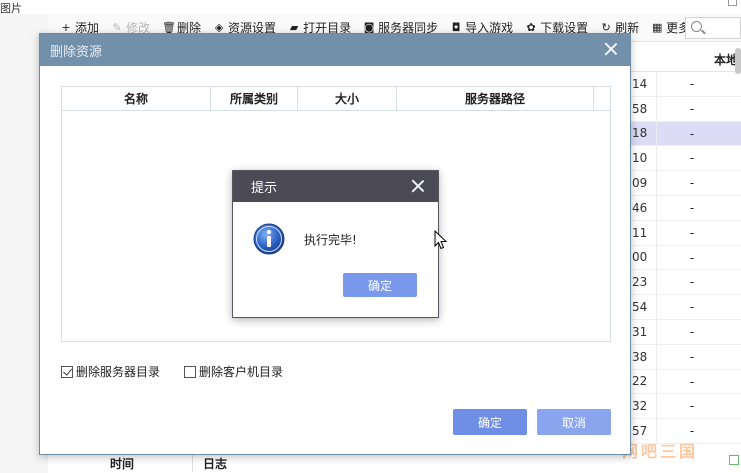 The image size is (741, 473). I want to click on delete-options: 删除服务器目录 删除客户机目录, so click(184, 371).